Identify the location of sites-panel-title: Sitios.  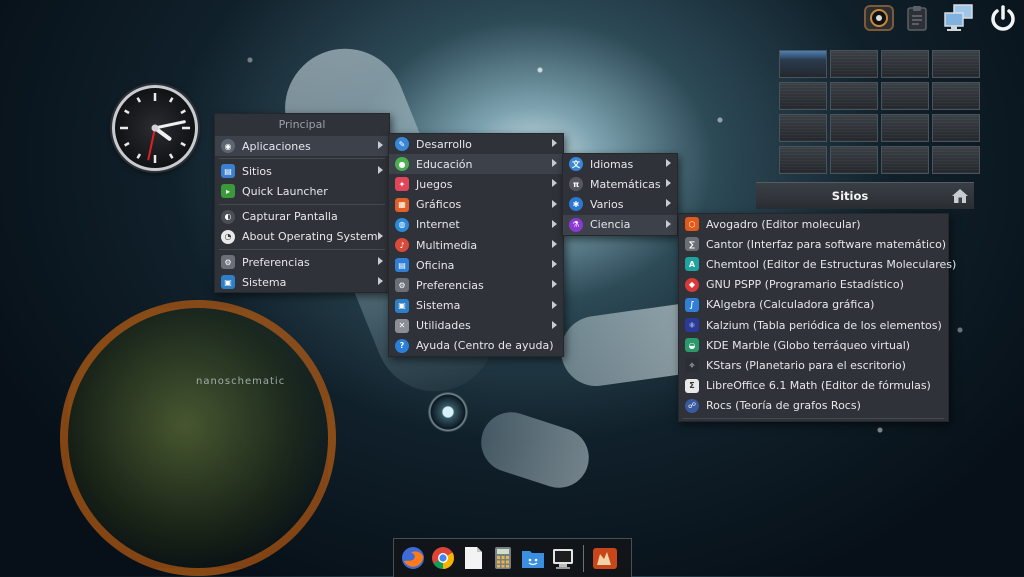
(850, 196).